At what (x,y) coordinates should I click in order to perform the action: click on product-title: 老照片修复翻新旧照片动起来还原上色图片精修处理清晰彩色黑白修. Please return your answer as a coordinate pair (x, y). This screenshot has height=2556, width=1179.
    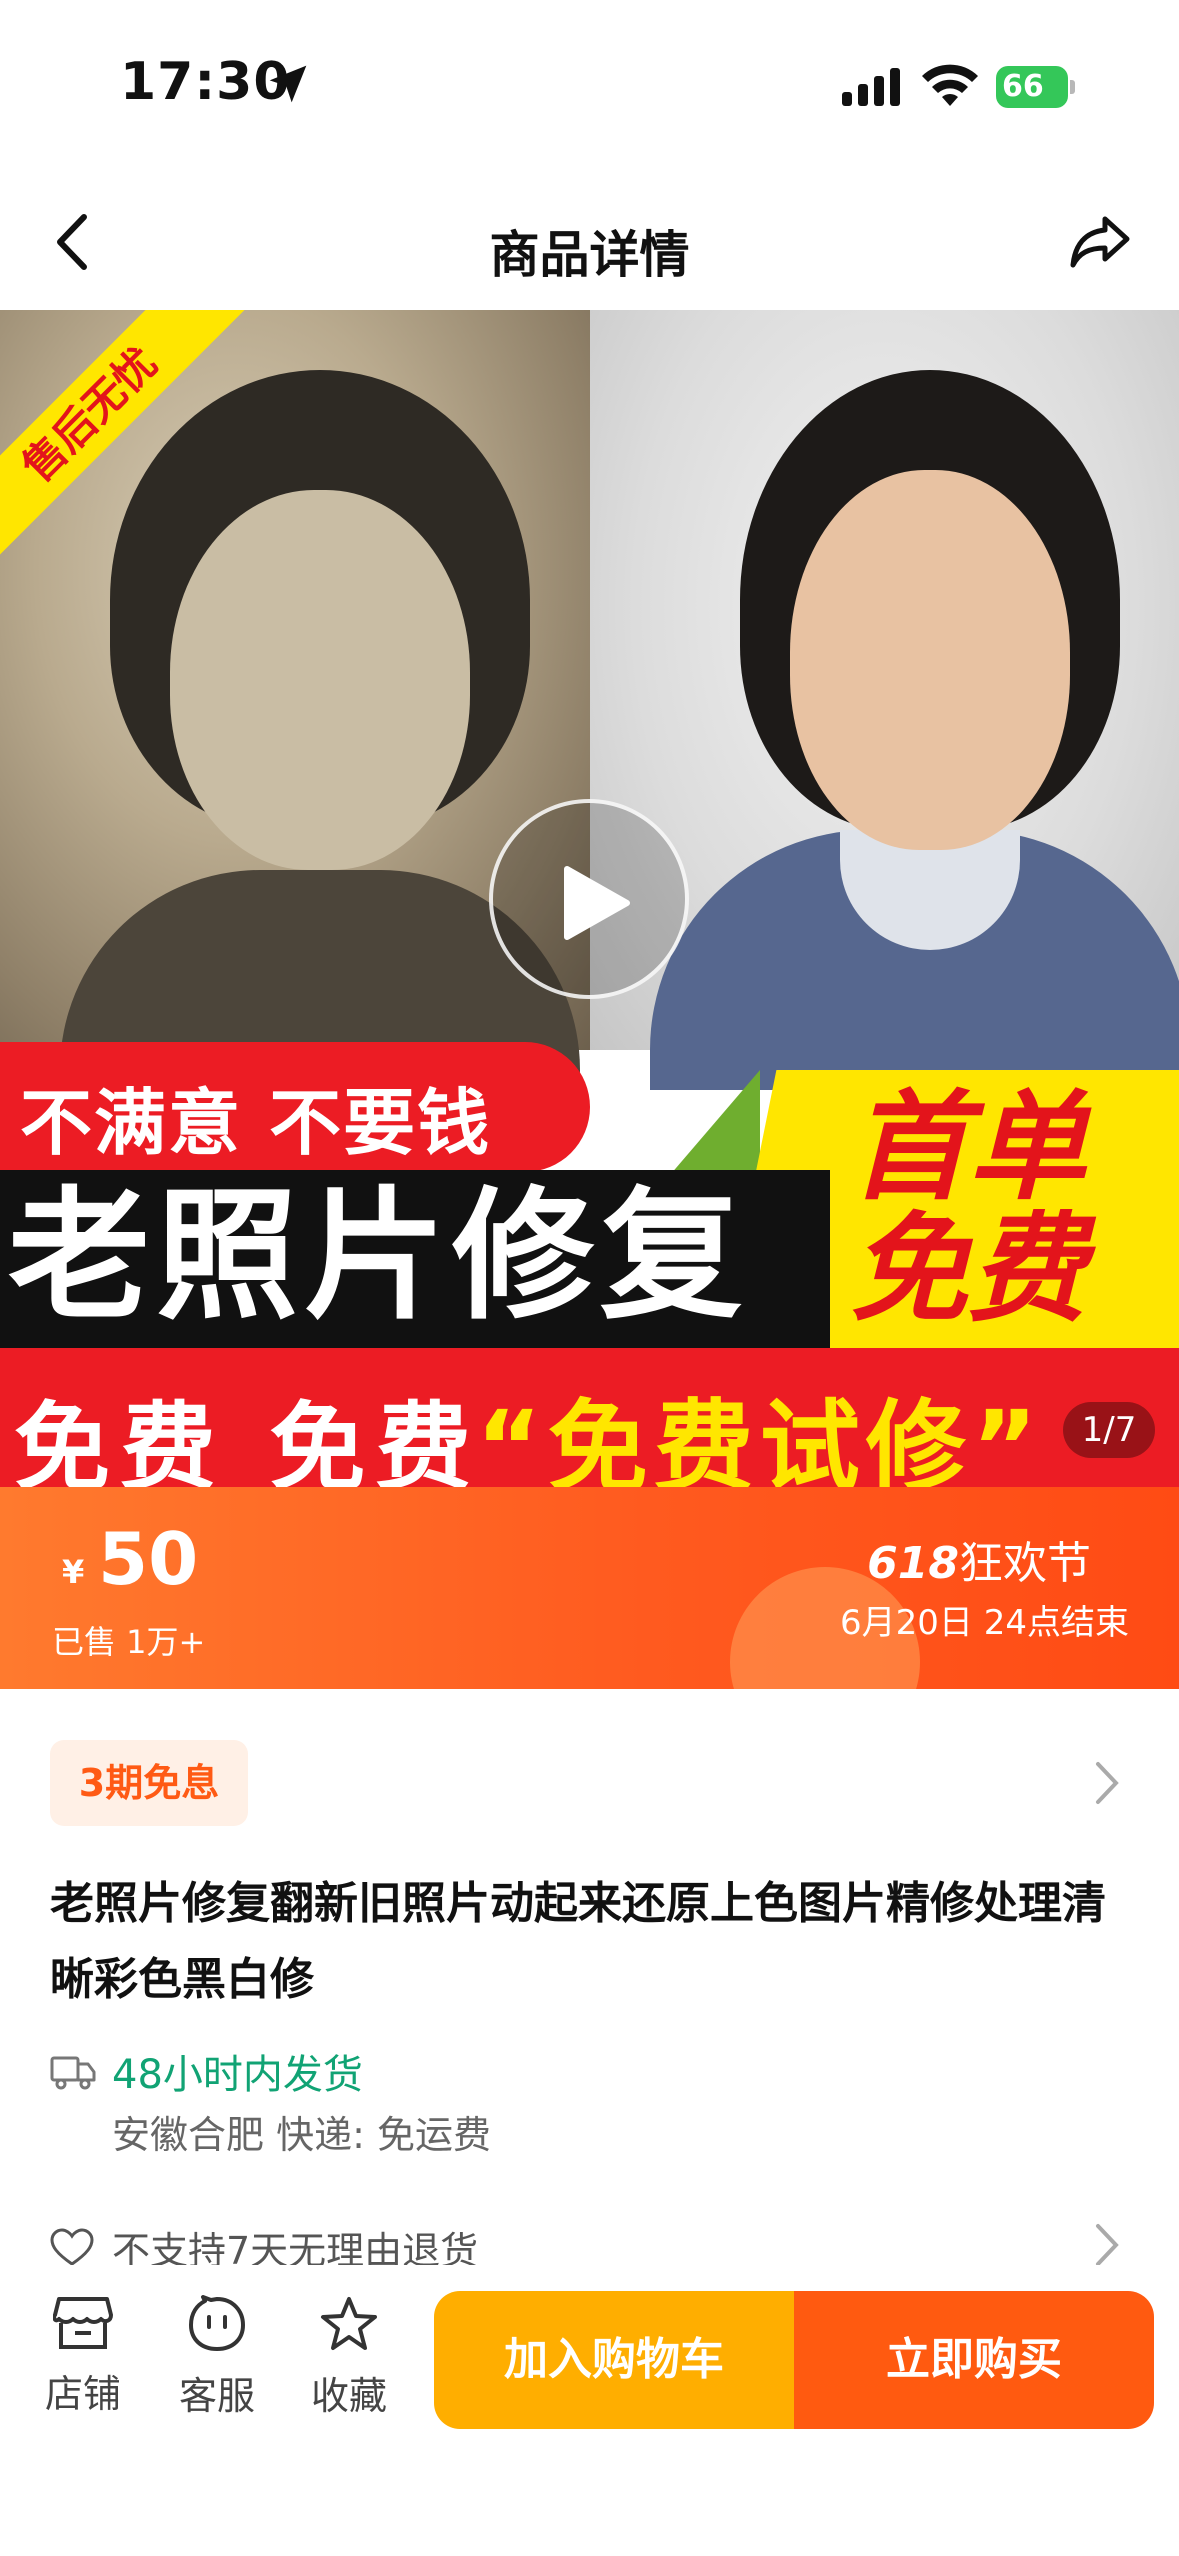
    Looking at the image, I should click on (578, 1941).